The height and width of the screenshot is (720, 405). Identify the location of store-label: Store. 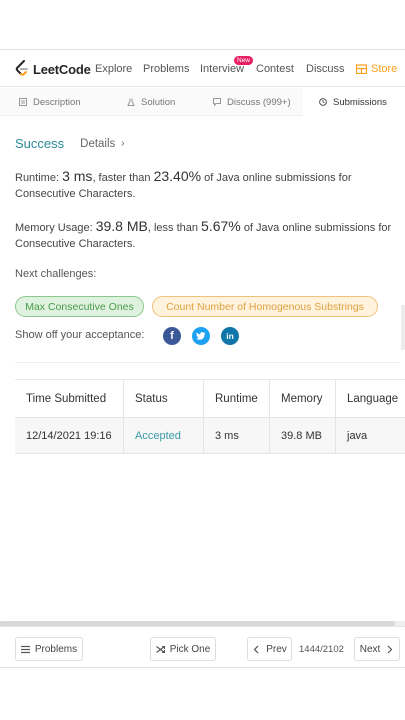
(384, 69).